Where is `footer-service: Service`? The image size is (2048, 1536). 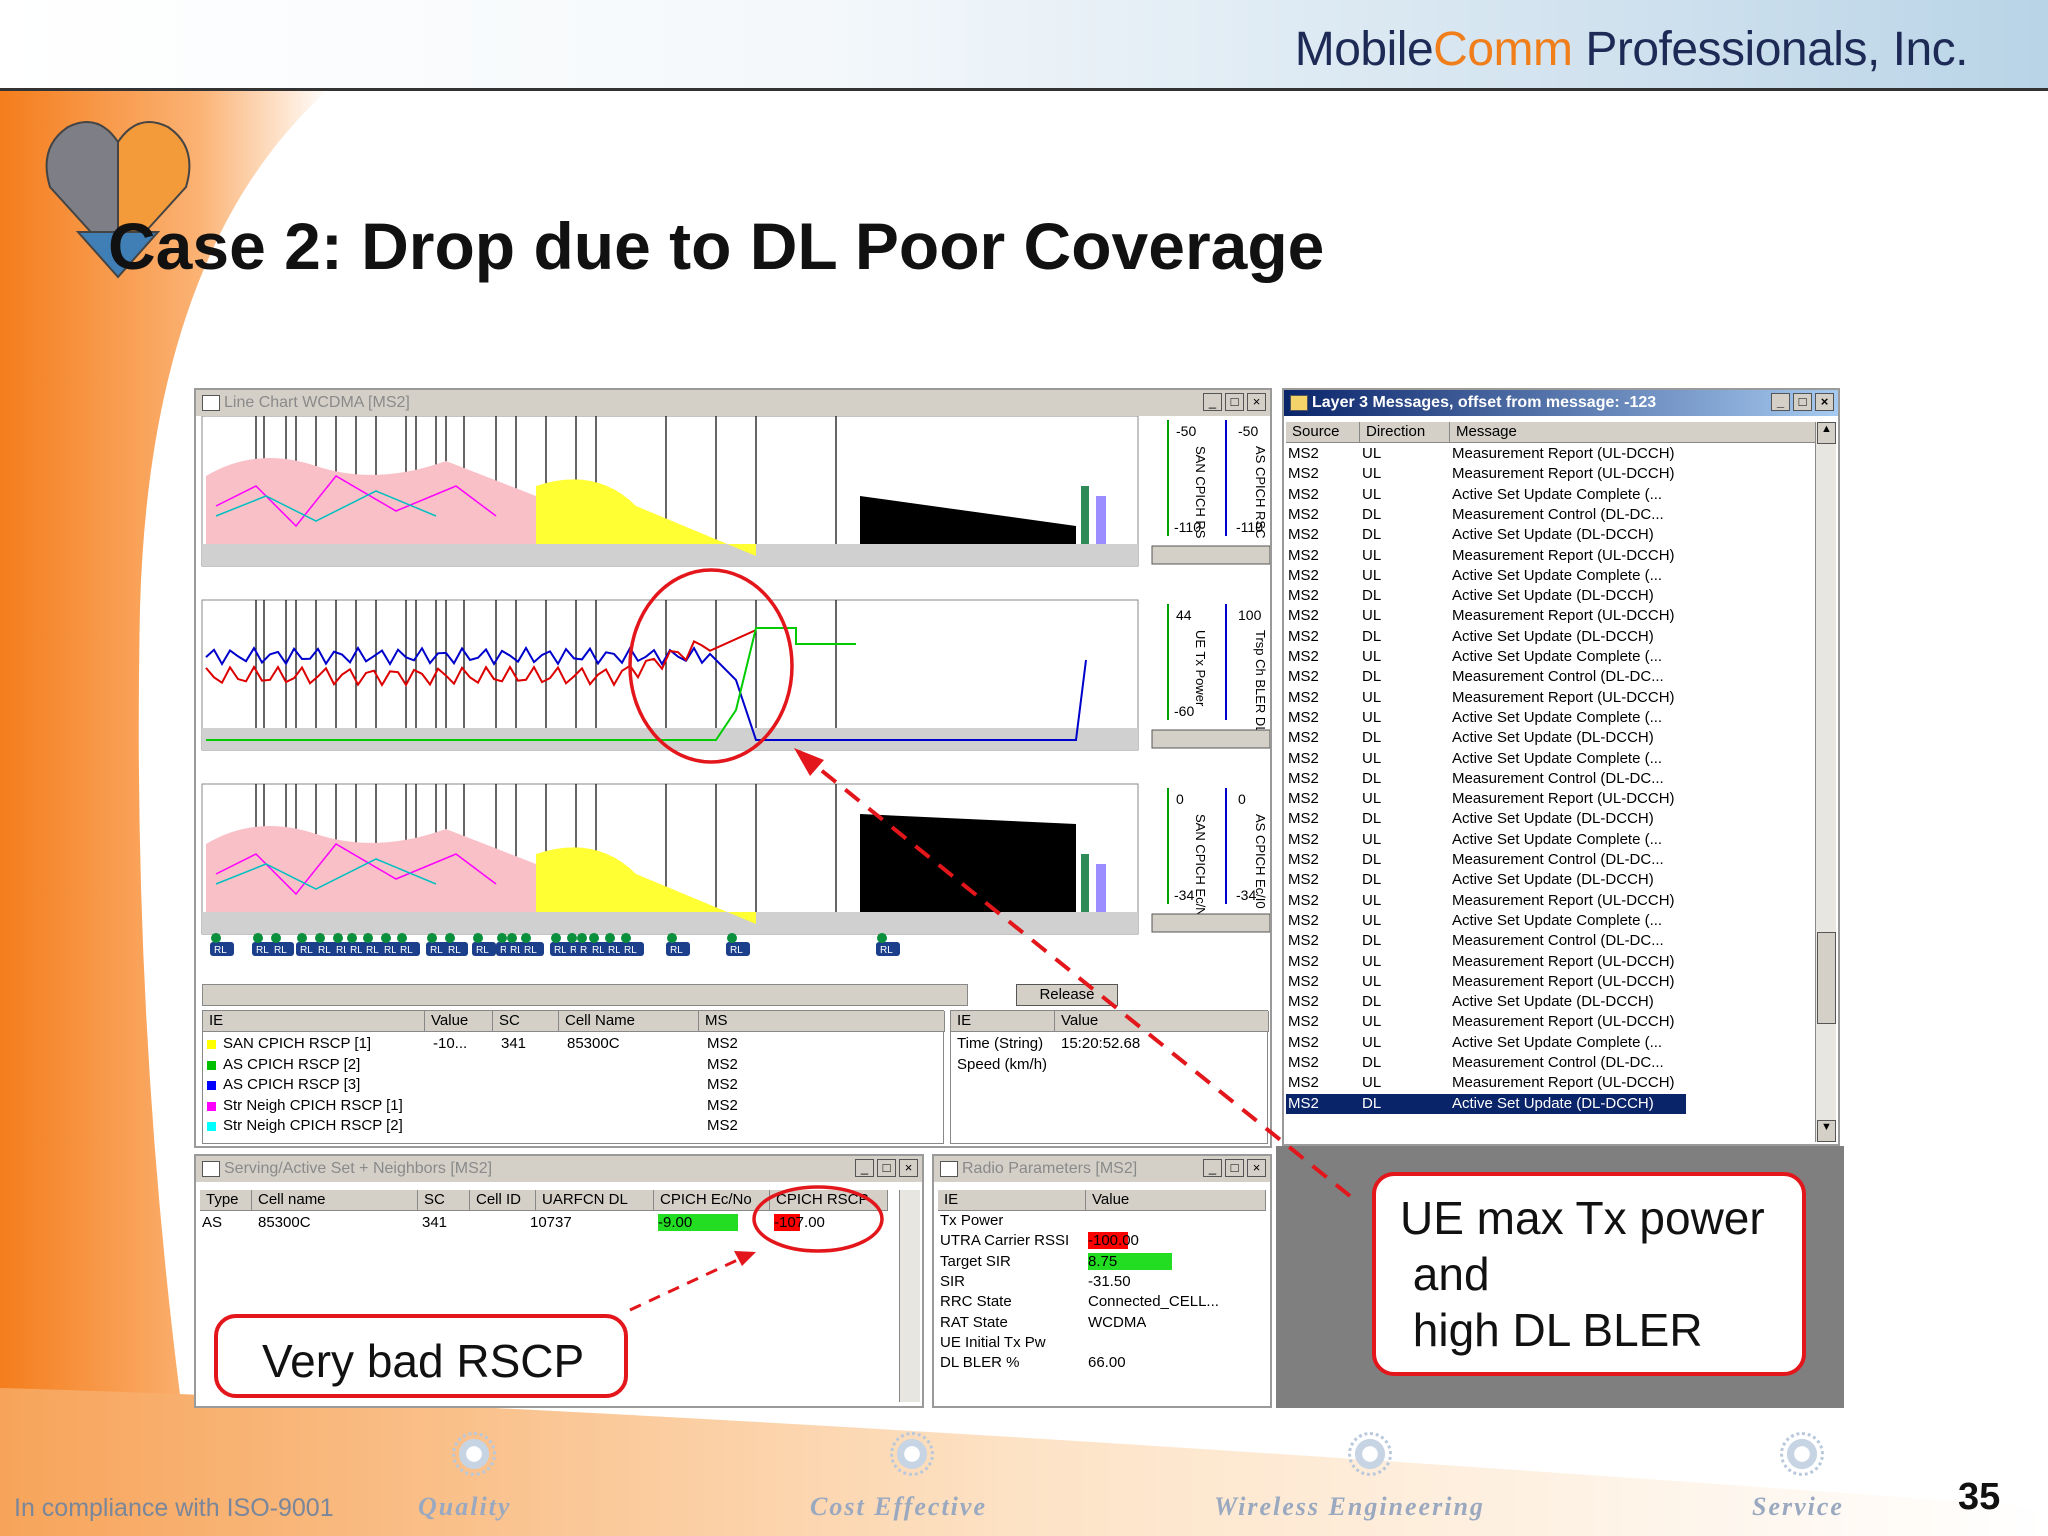 footer-service: Service is located at coordinates (1798, 1506).